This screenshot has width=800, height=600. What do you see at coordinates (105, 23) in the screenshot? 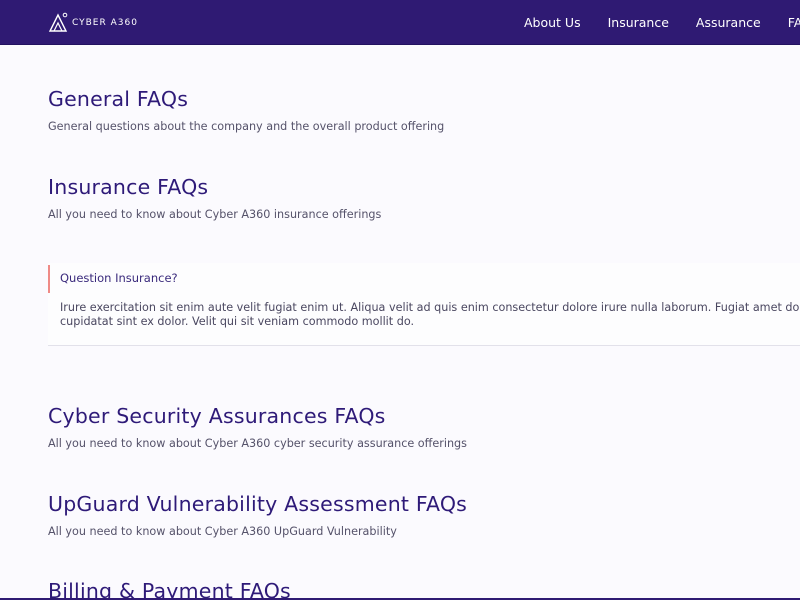
I see `logo-text: CYBER A360` at bounding box center [105, 23].